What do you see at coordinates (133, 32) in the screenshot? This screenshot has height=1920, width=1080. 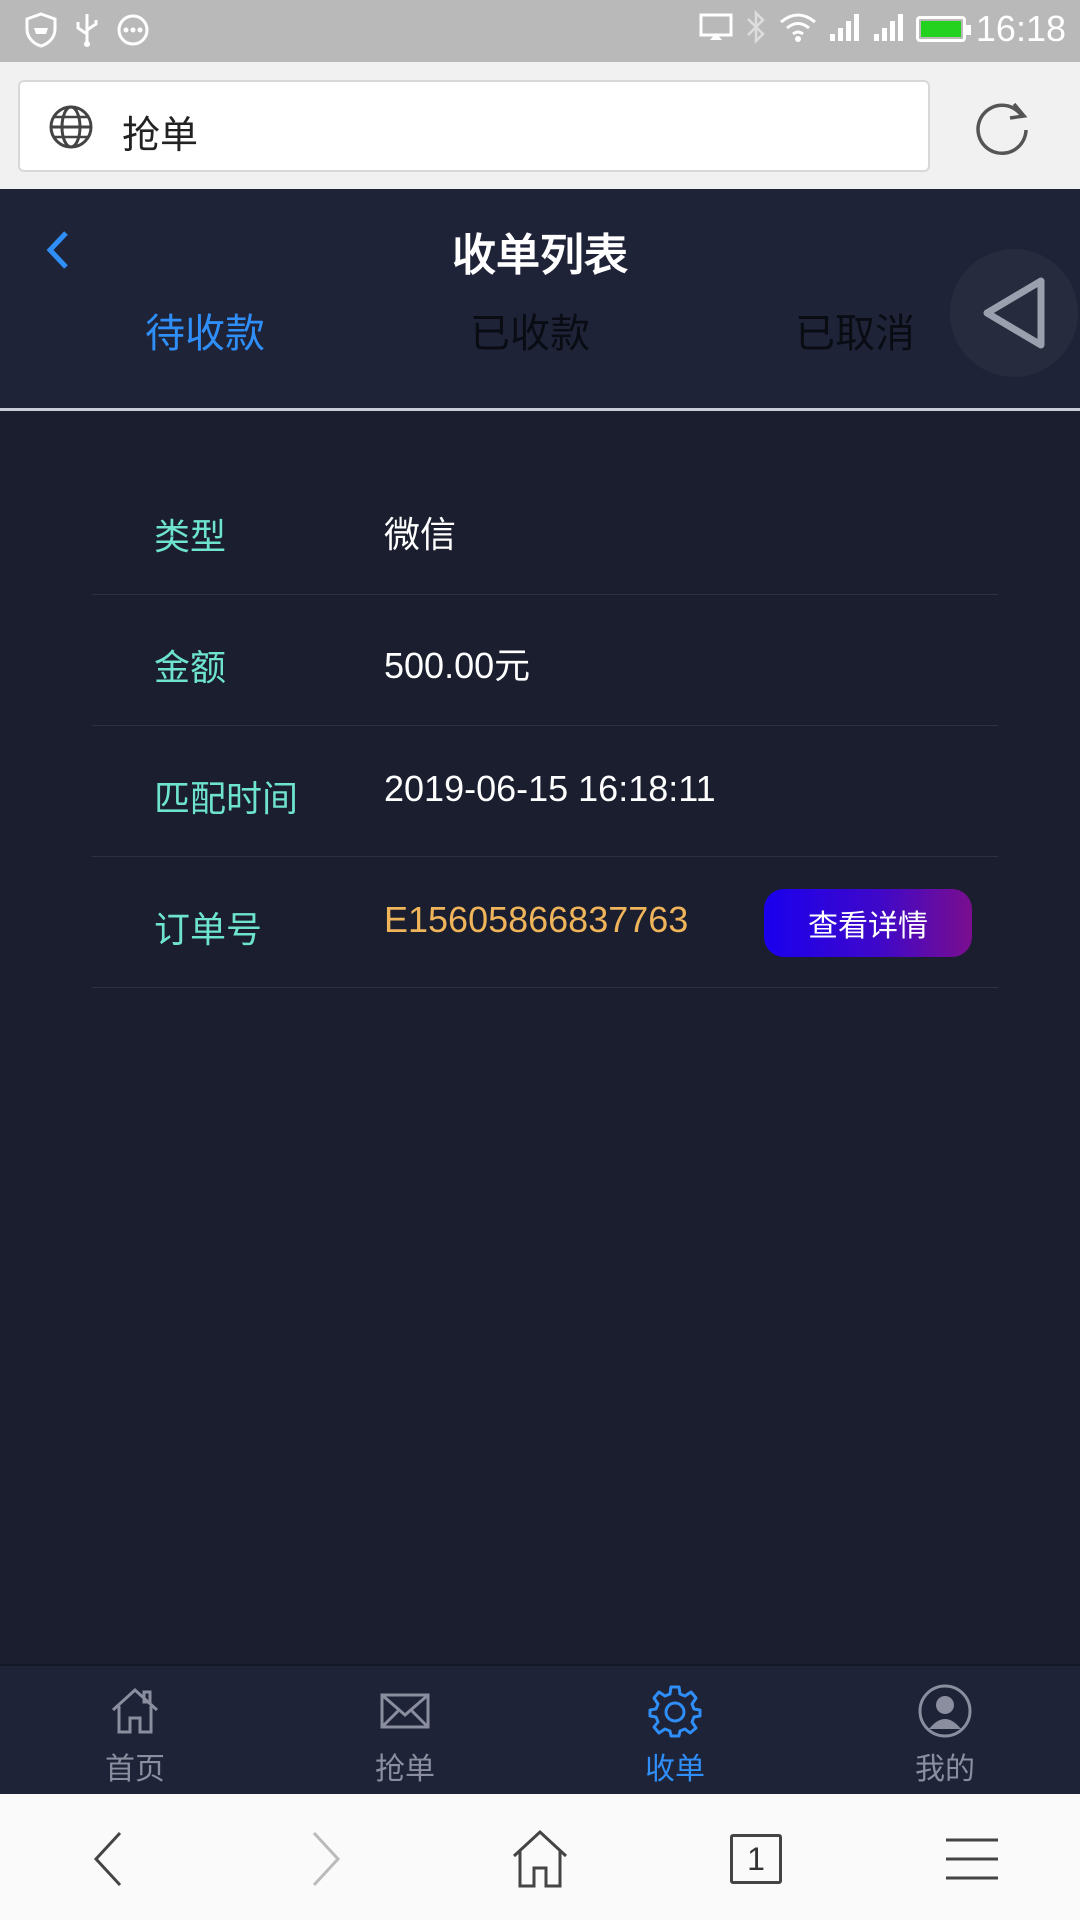 I see `more-icon` at bounding box center [133, 32].